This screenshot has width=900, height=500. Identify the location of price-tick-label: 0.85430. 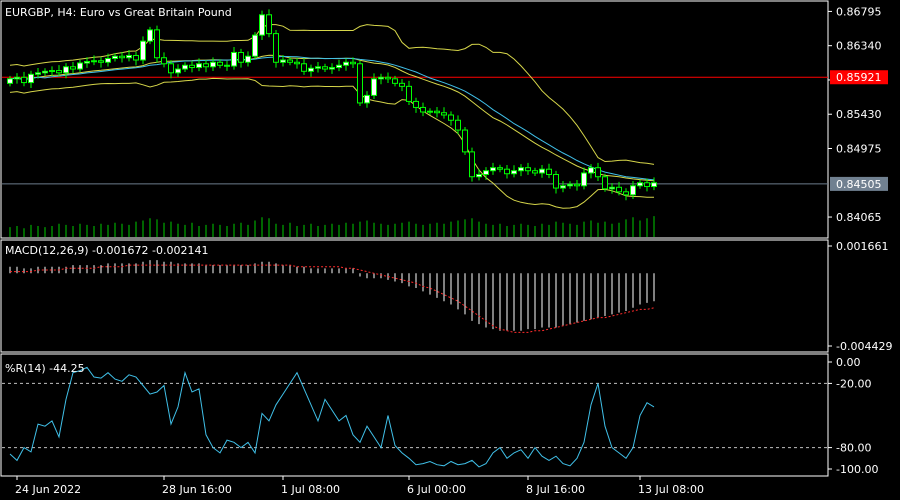
(859, 114).